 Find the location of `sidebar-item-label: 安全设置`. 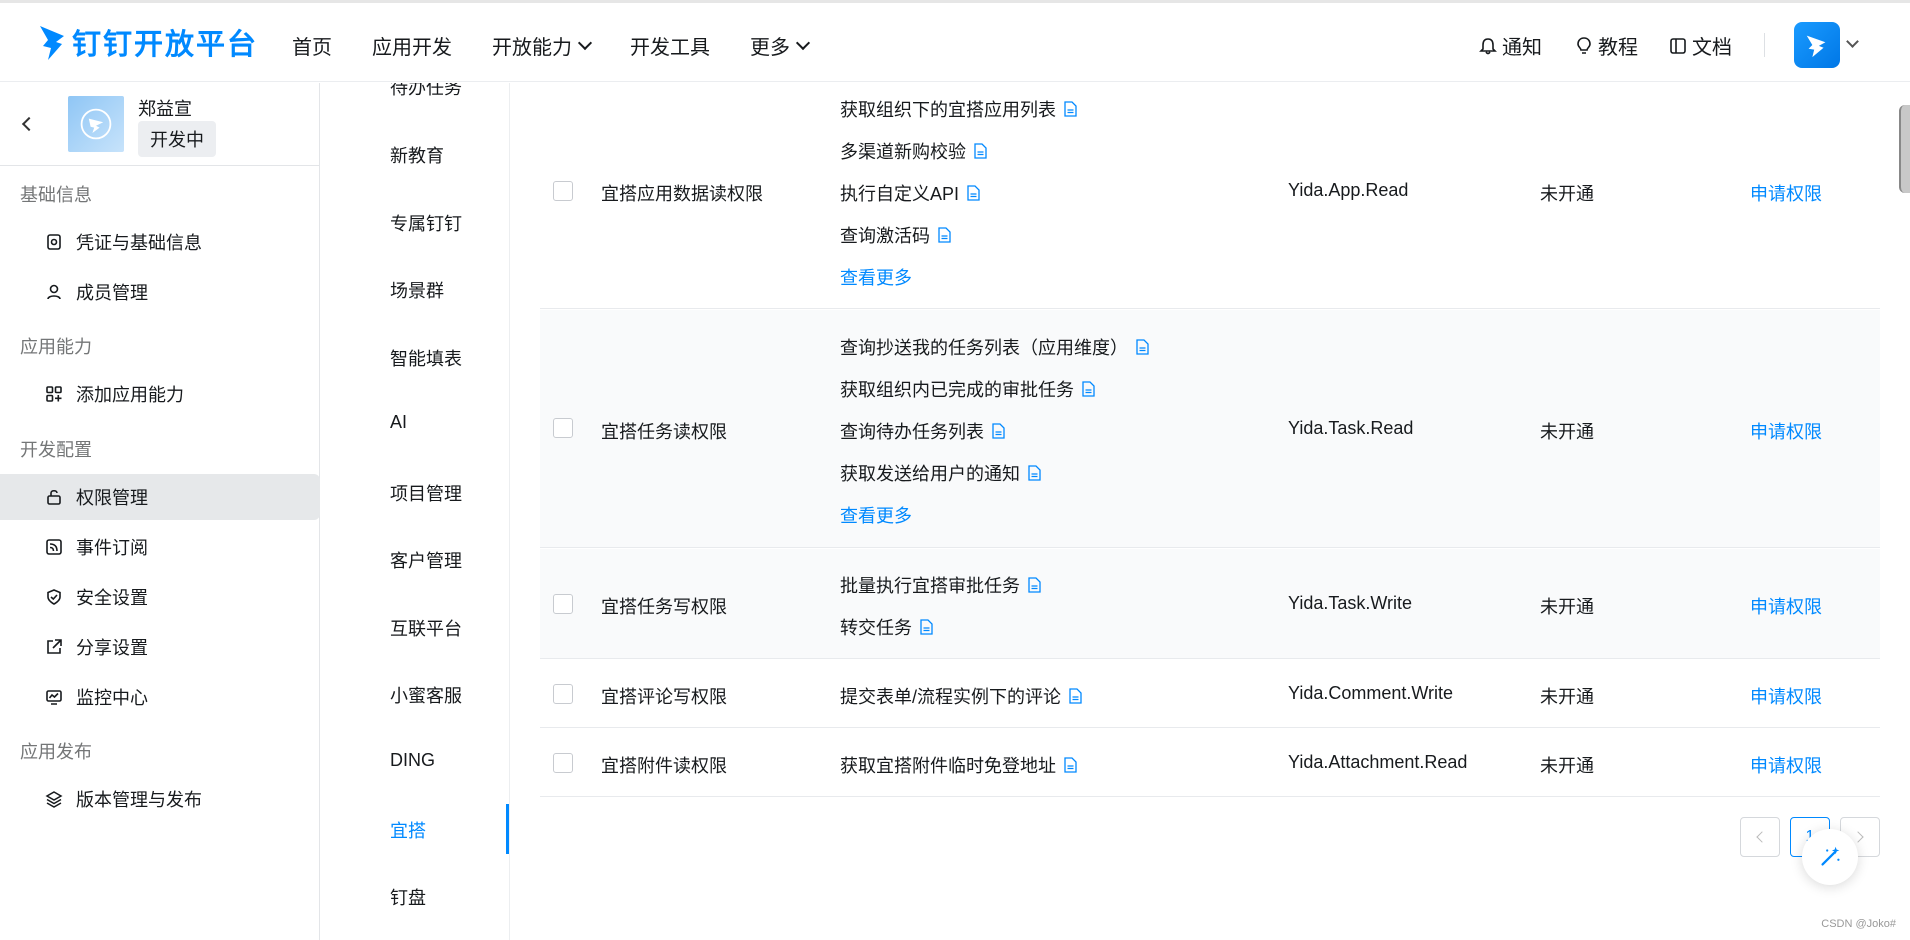

sidebar-item-label: 安全设置 is located at coordinates (112, 598).